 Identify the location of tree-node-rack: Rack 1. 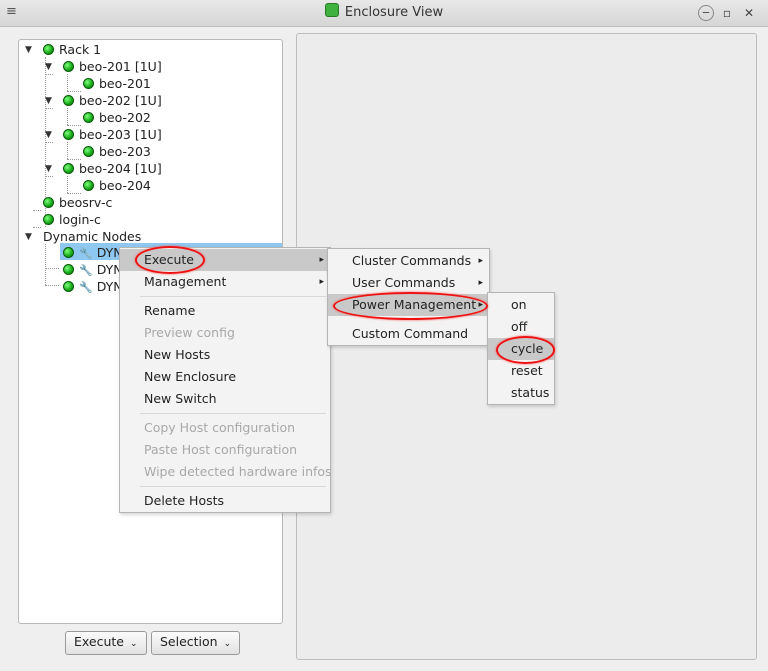
(72, 49).